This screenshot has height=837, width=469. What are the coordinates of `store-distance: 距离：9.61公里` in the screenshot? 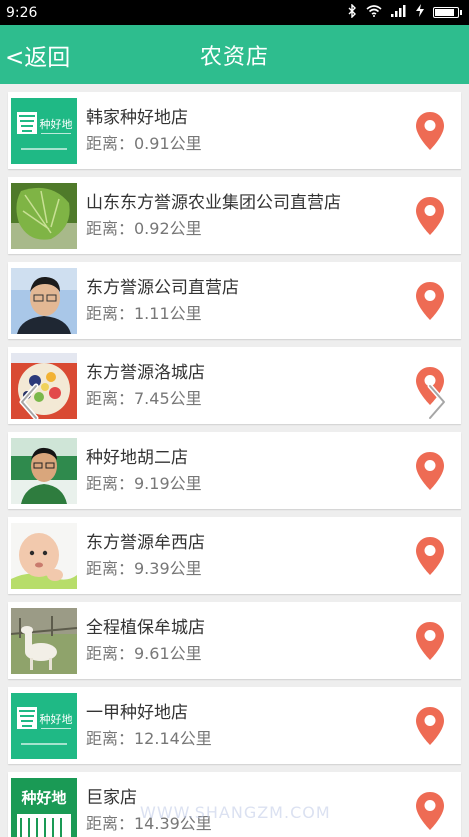 It's located at (144, 653).